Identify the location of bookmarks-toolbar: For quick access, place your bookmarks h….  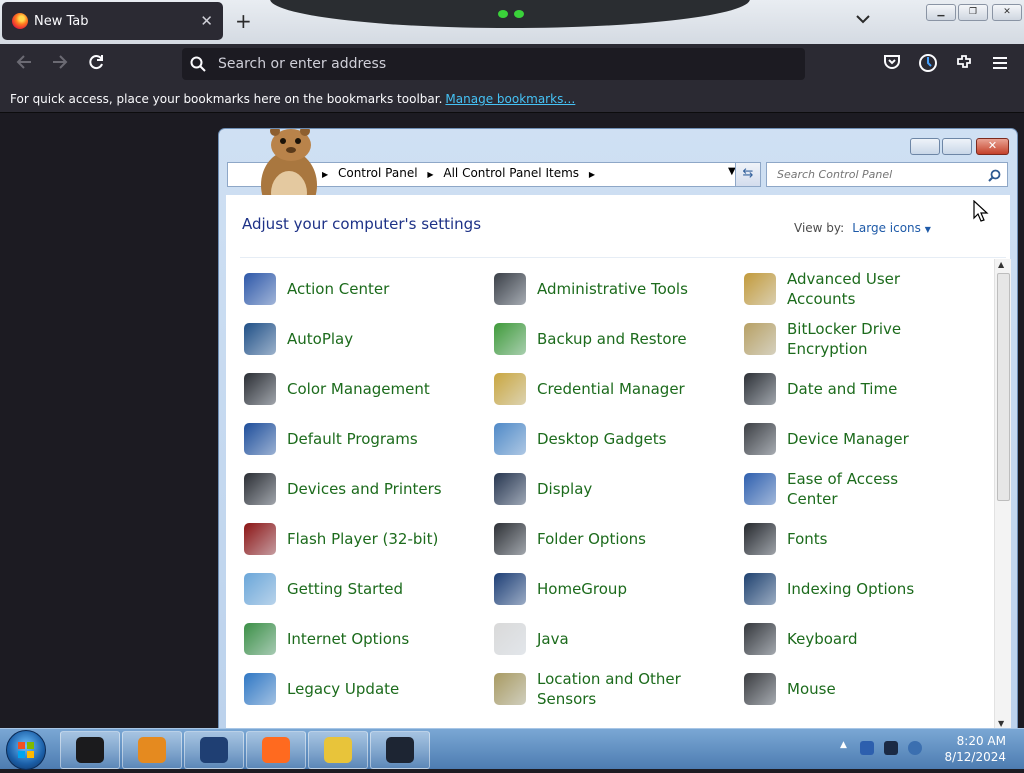
(512, 99).